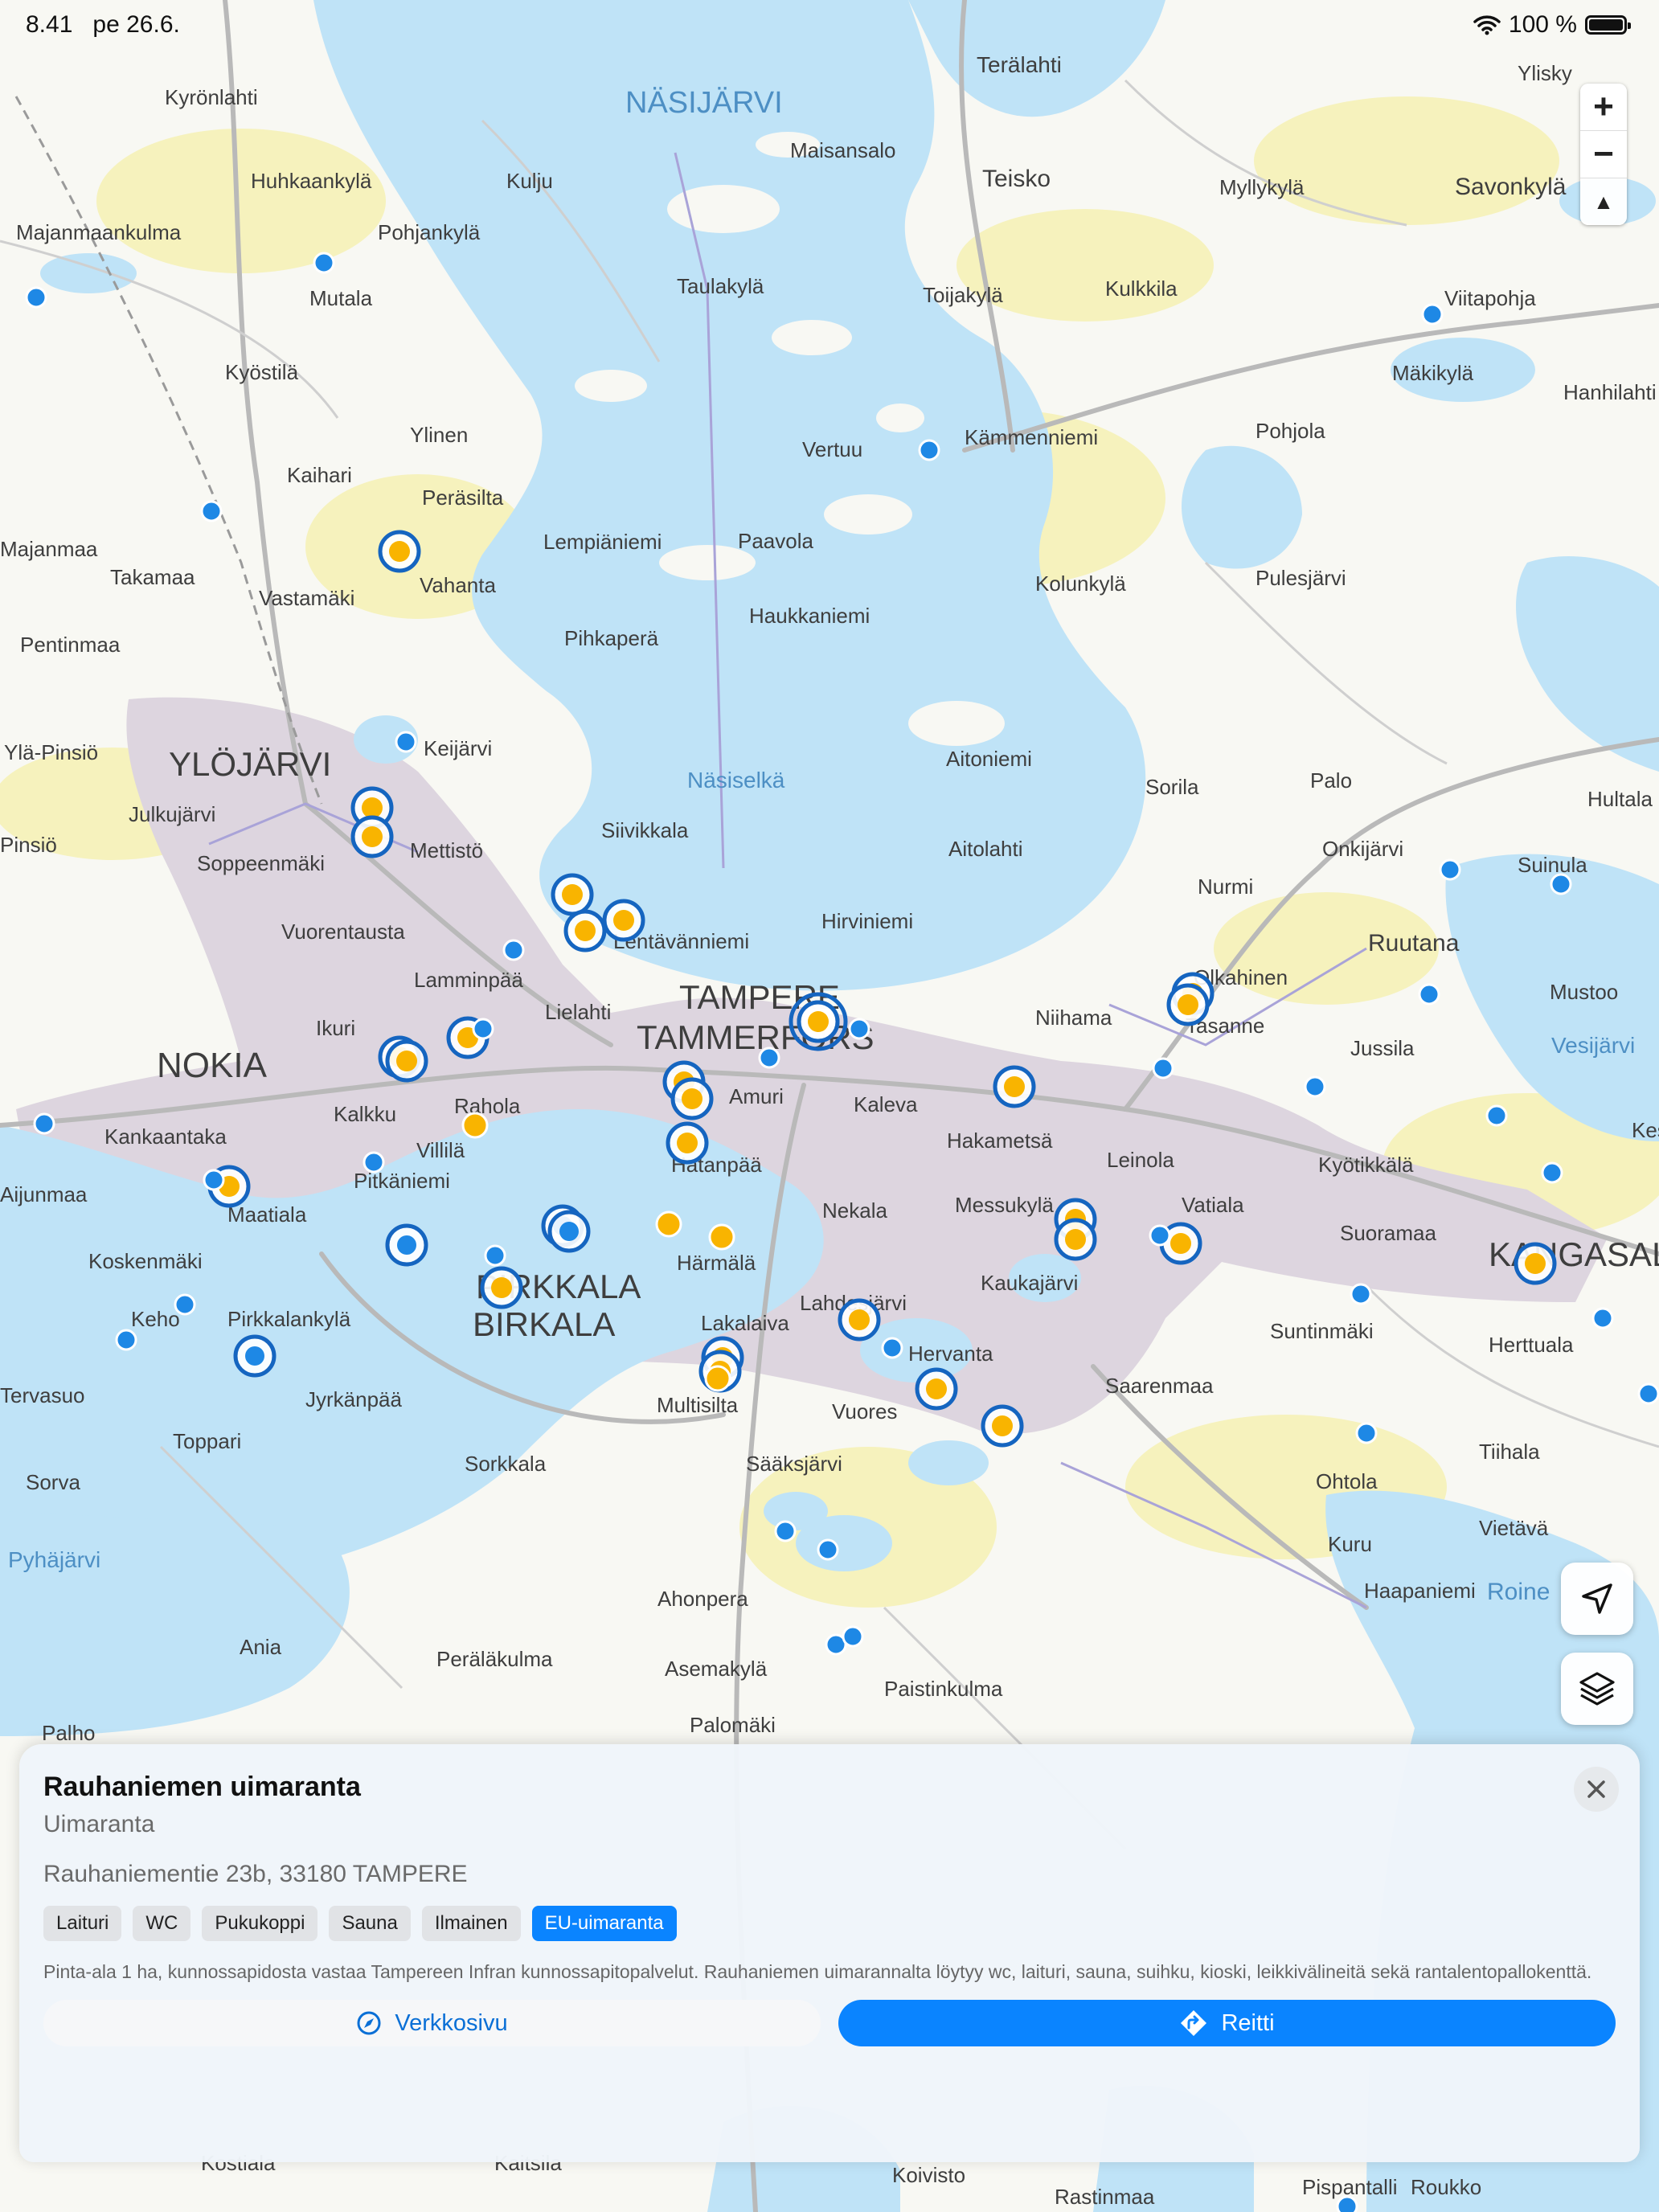  Describe the element at coordinates (829, 2023) in the screenshot. I see `action-buttons: Verkkosivu Reitti` at that location.